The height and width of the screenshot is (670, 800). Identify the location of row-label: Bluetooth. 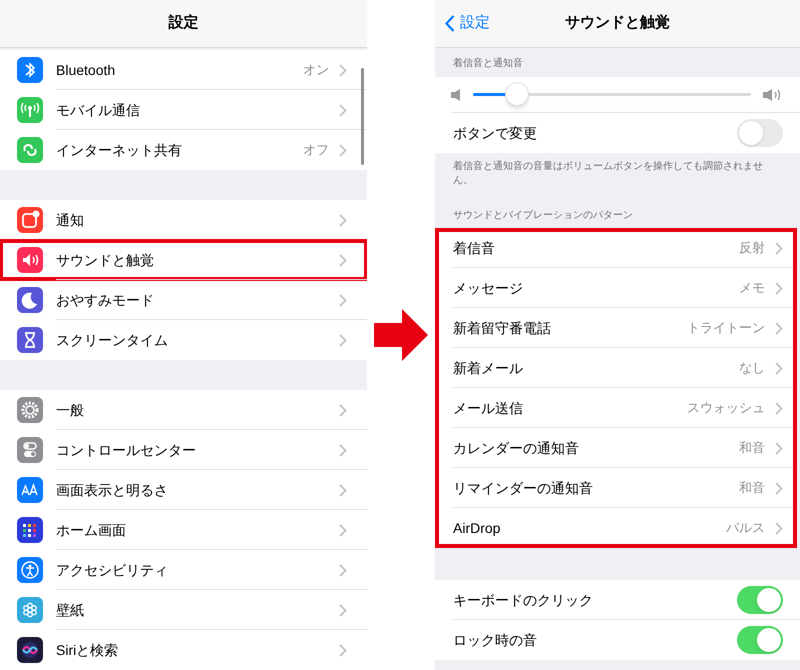
(86, 70).